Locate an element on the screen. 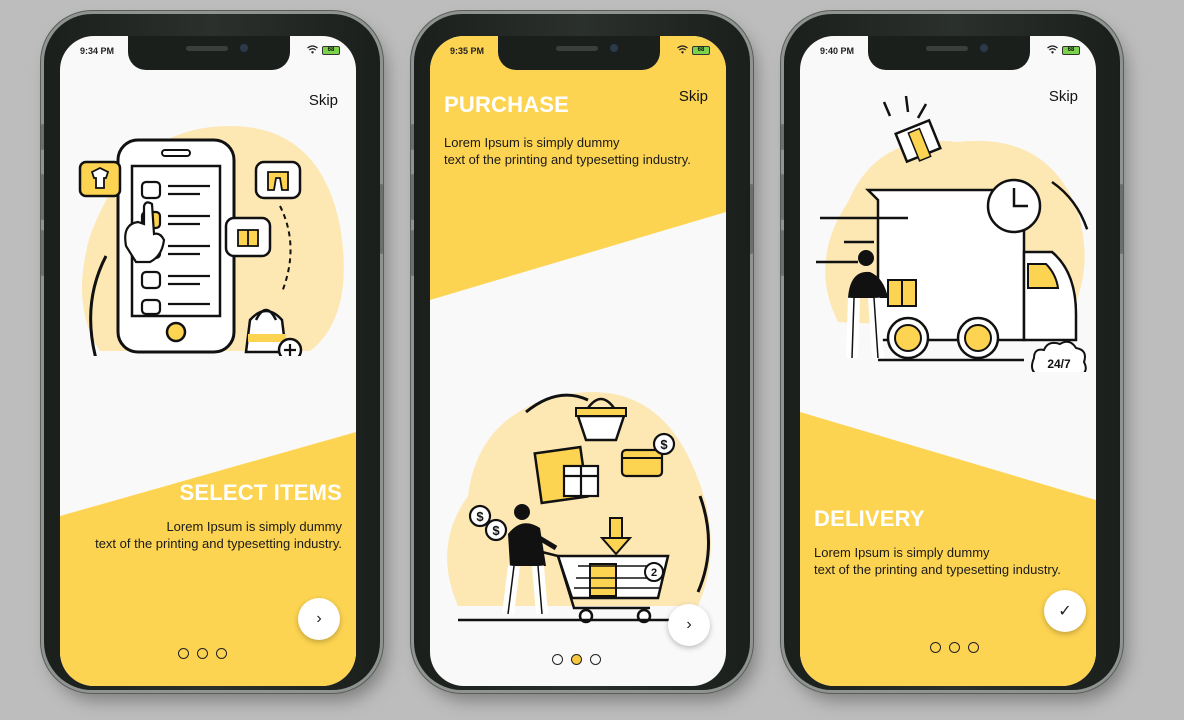 This screenshot has height=720, width=1184. page-title: DELIVERY is located at coordinates (869, 518).